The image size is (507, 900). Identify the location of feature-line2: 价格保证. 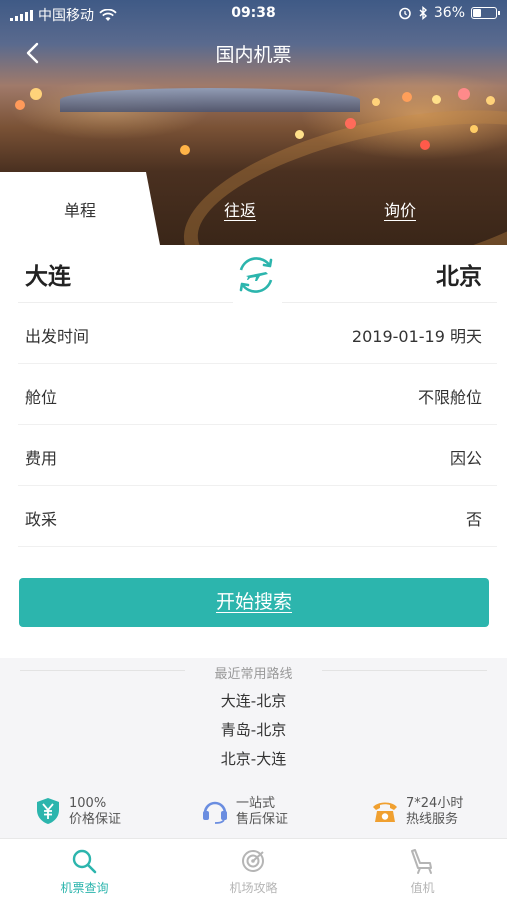
(95, 819).